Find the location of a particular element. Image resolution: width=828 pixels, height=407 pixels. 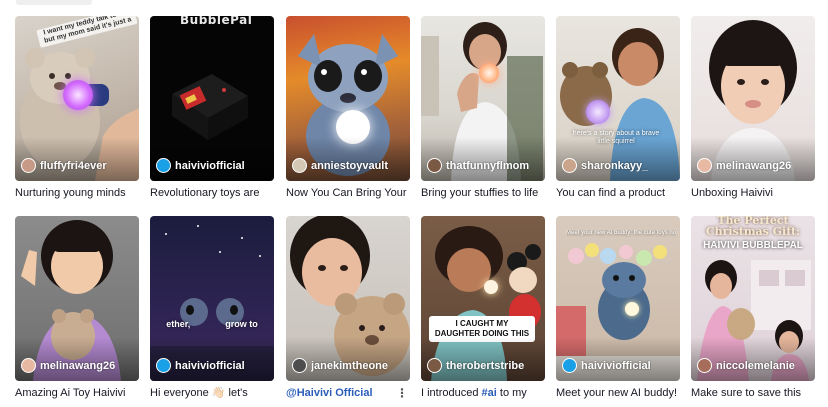

video-card: anniestoyvault Now You Can Bring Your is located at coordinates (348, 108).